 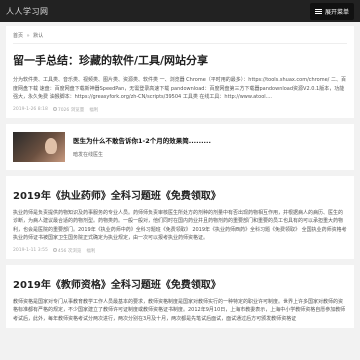 I want to click on post-views: 7026 浏览量, so click(x=68, y=110).